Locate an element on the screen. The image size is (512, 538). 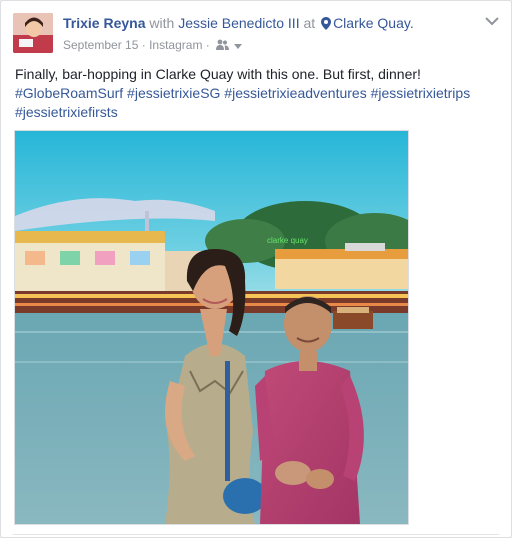
tagged-person: Jessie Benedicto III is located at coordinates (238, 23).